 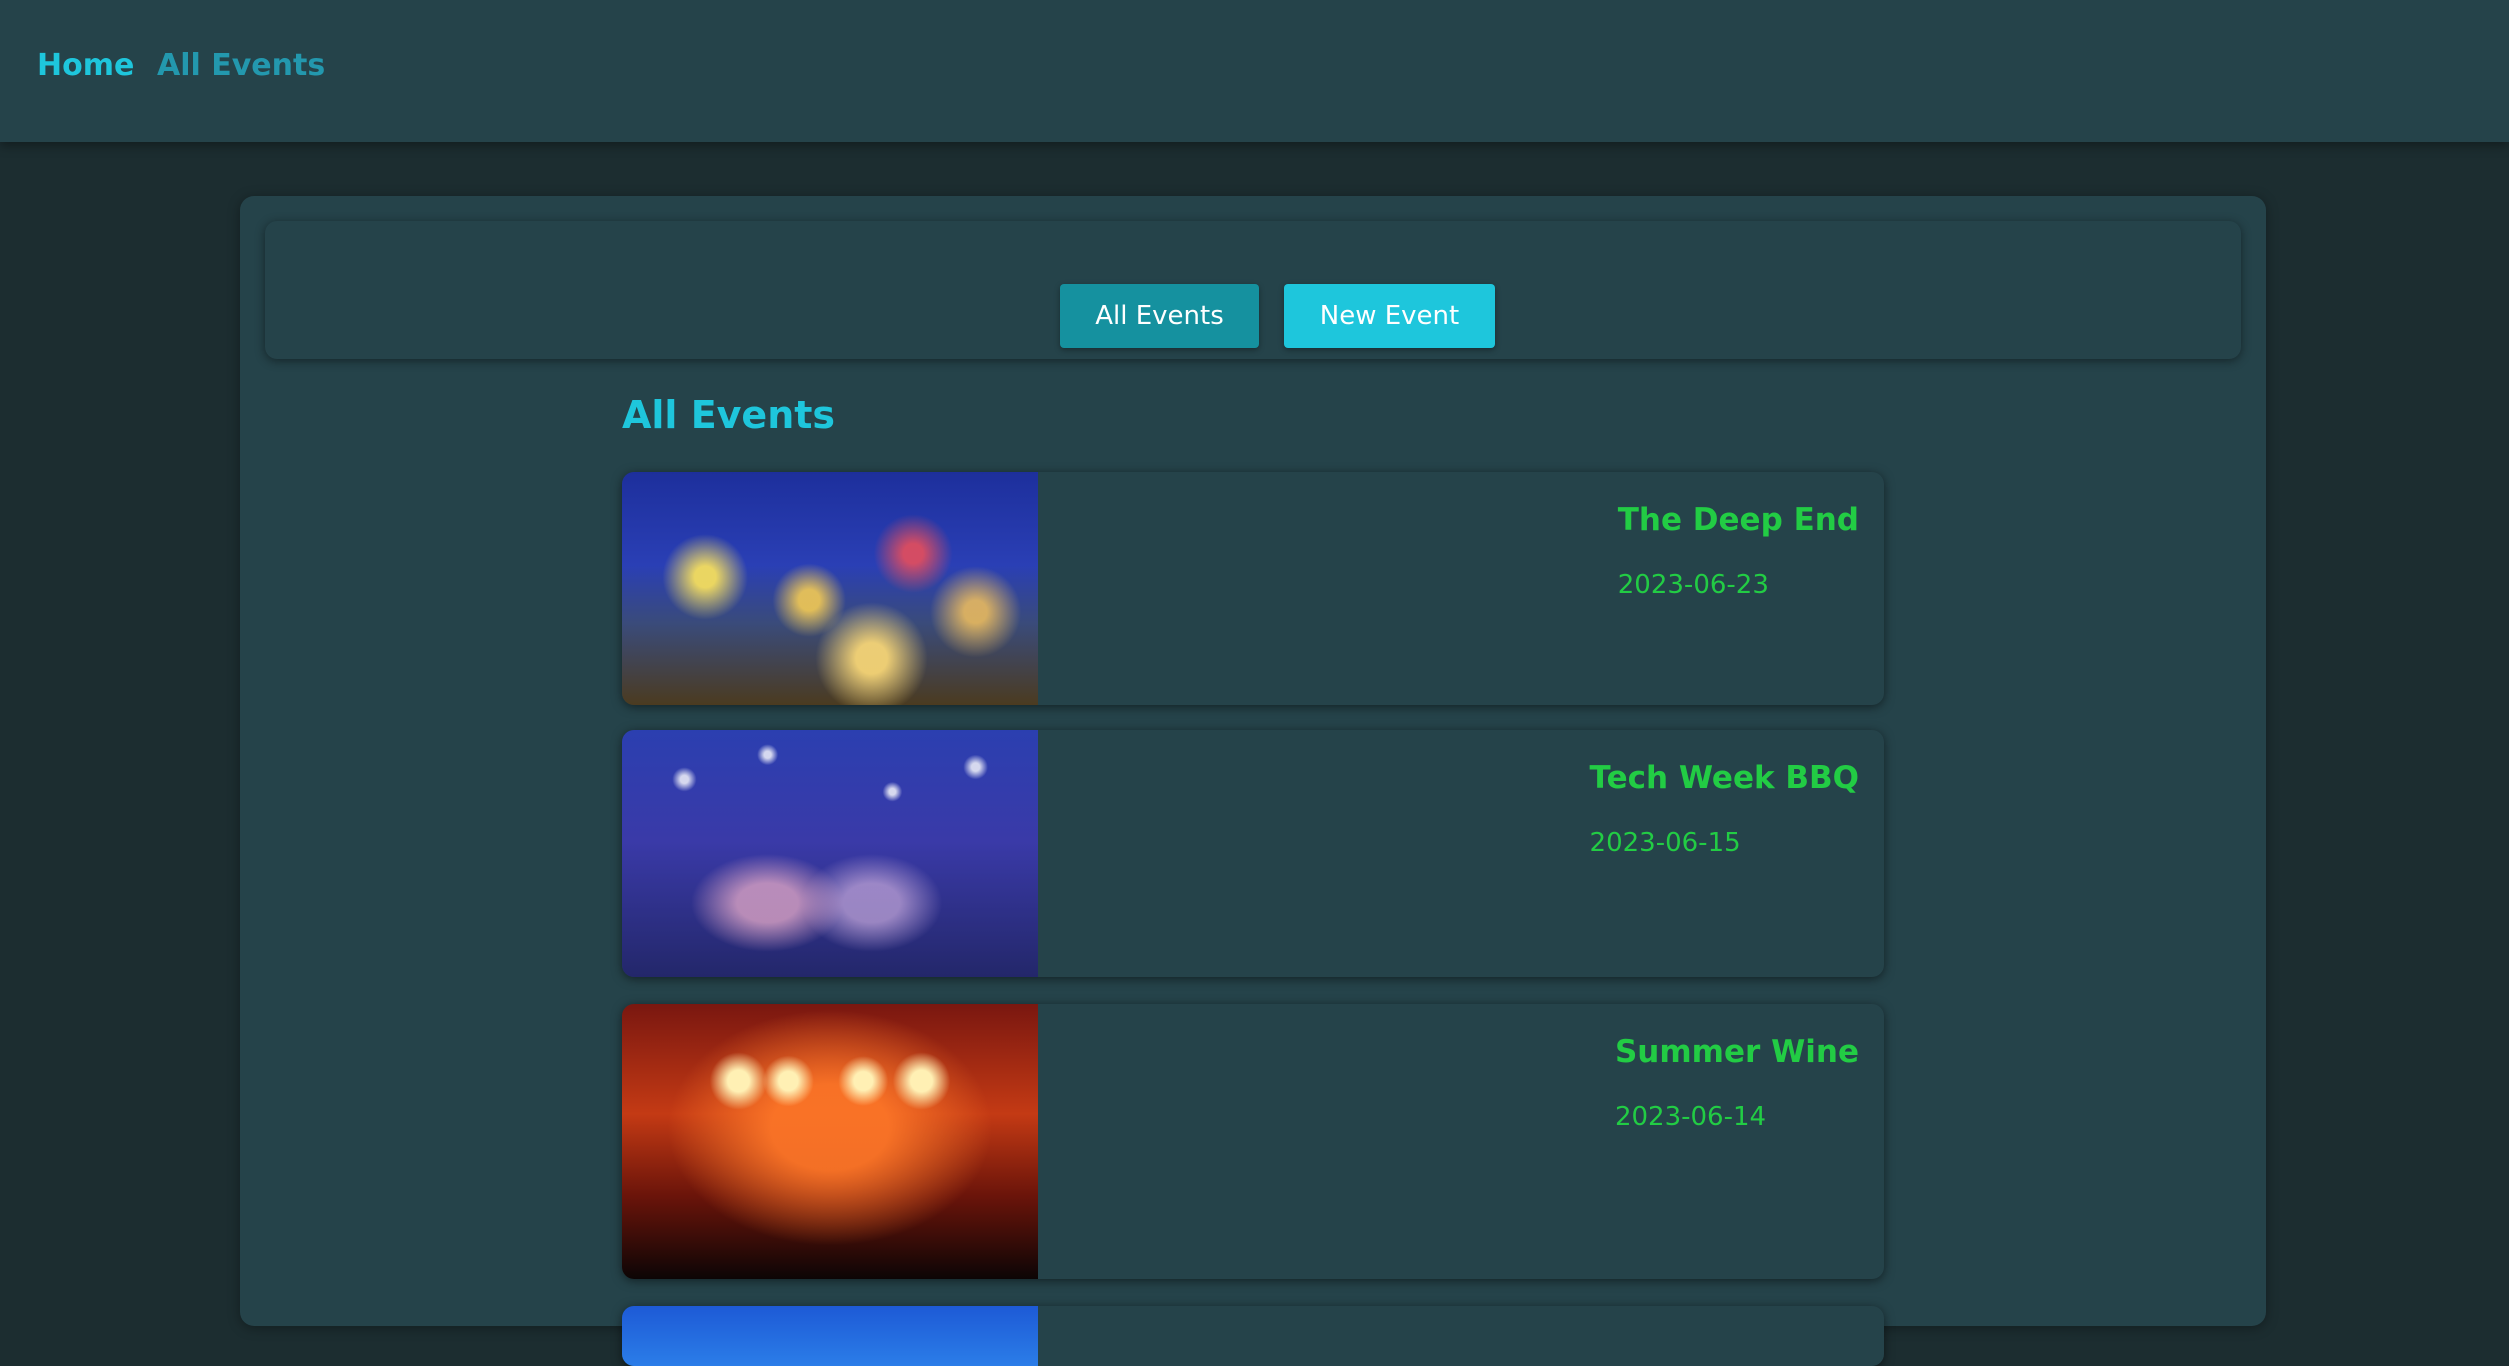 I want to click on event-title: The Deep End, so click(x=1738, y=520).